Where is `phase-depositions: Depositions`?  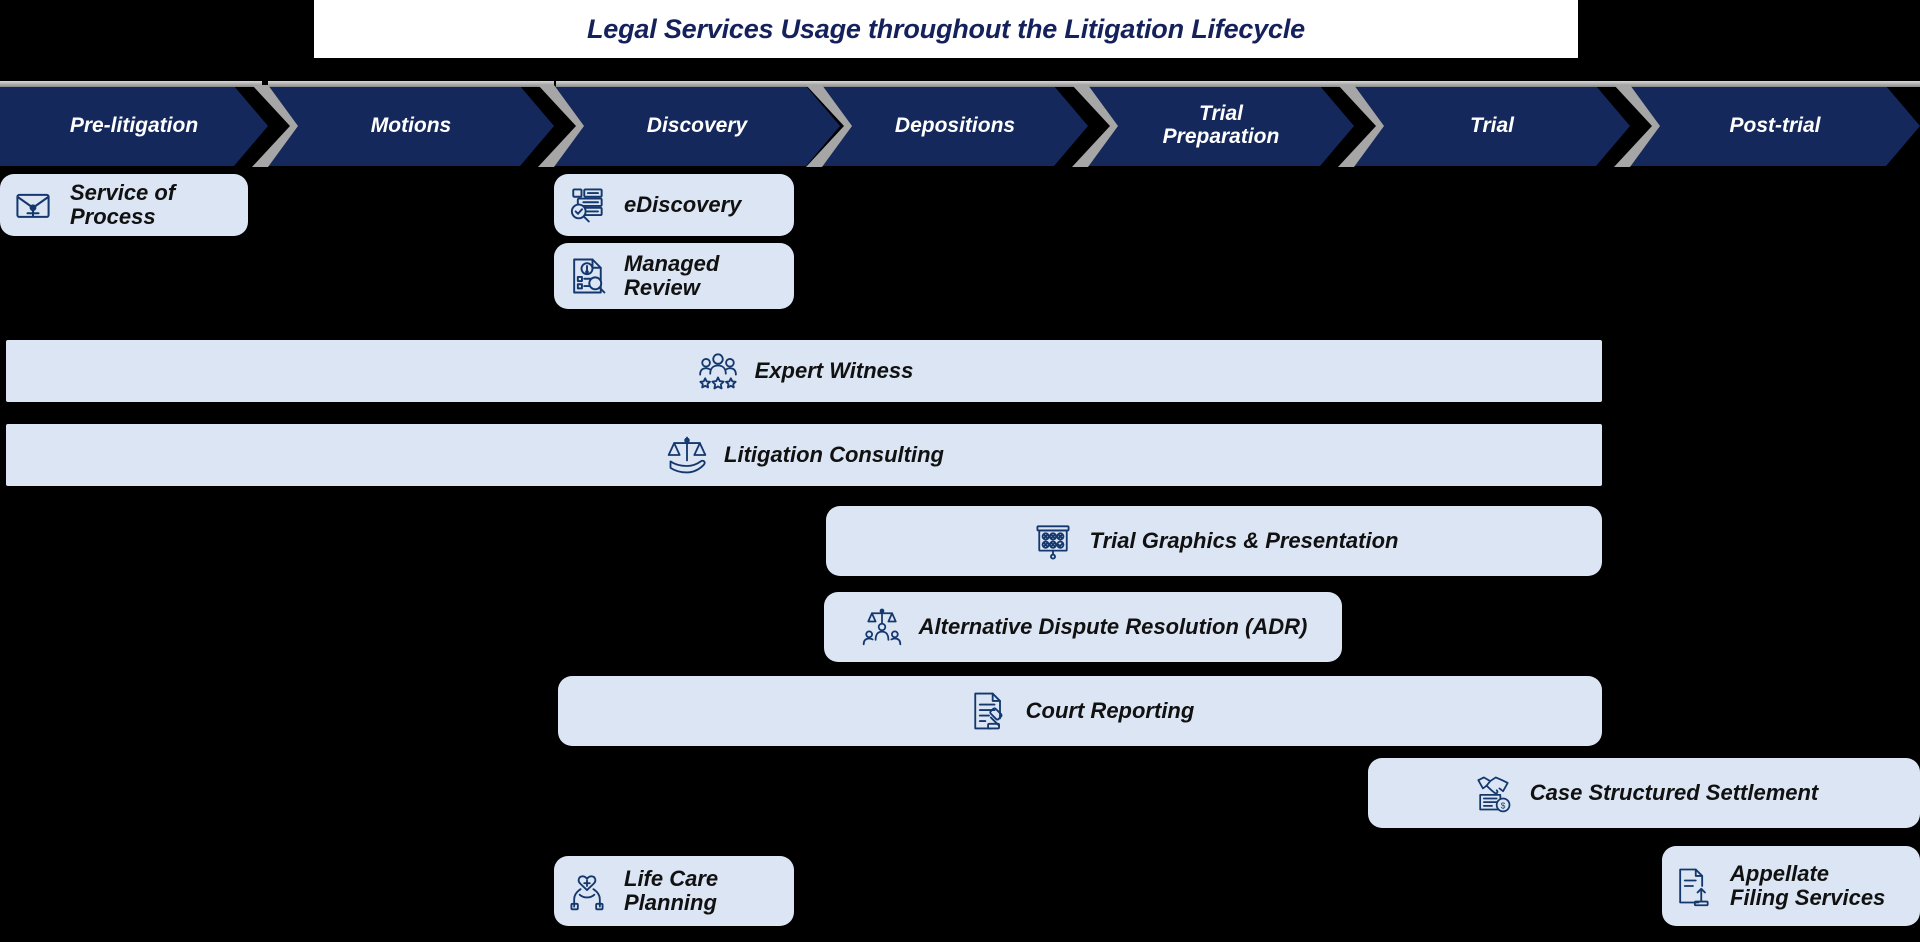 phase-depositions: Depositions is located at coordinates (955, 126).